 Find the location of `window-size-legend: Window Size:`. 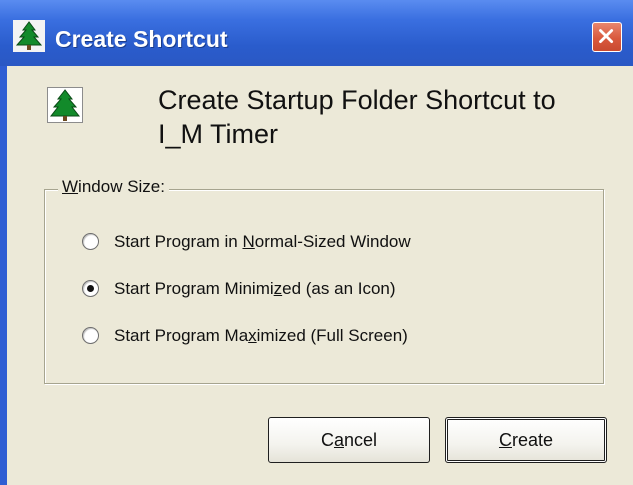

window-size-legend: Window Size: is located at coordinates (113, 187).